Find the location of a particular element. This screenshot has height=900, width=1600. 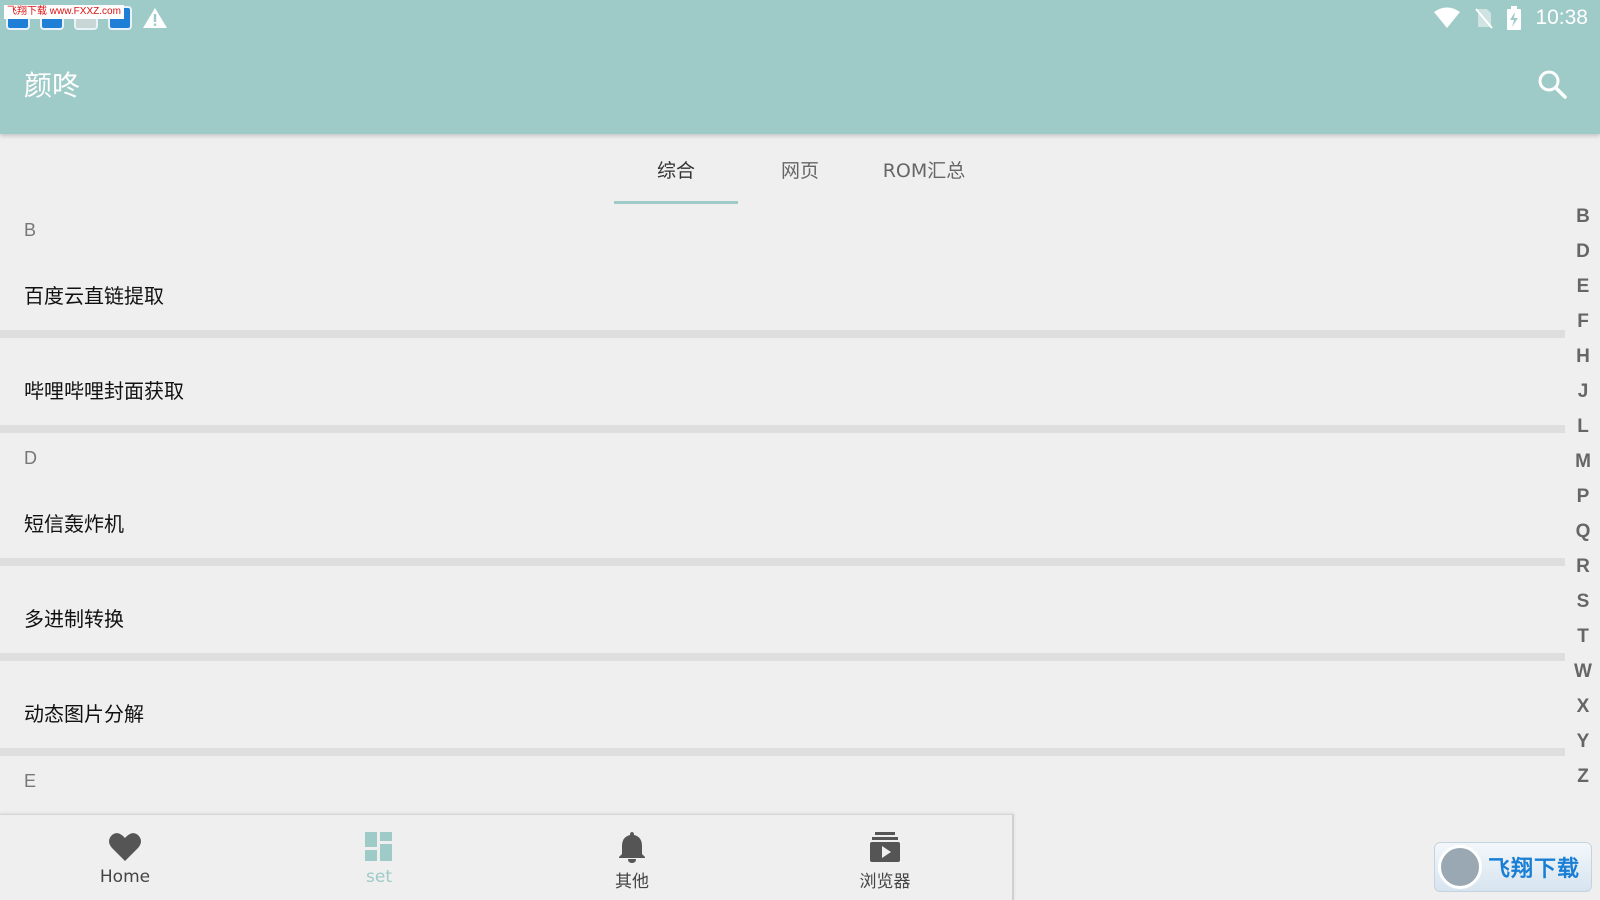

list-item-sms-bomber: 短信轰炸机 is located at coordinates (74, 522).